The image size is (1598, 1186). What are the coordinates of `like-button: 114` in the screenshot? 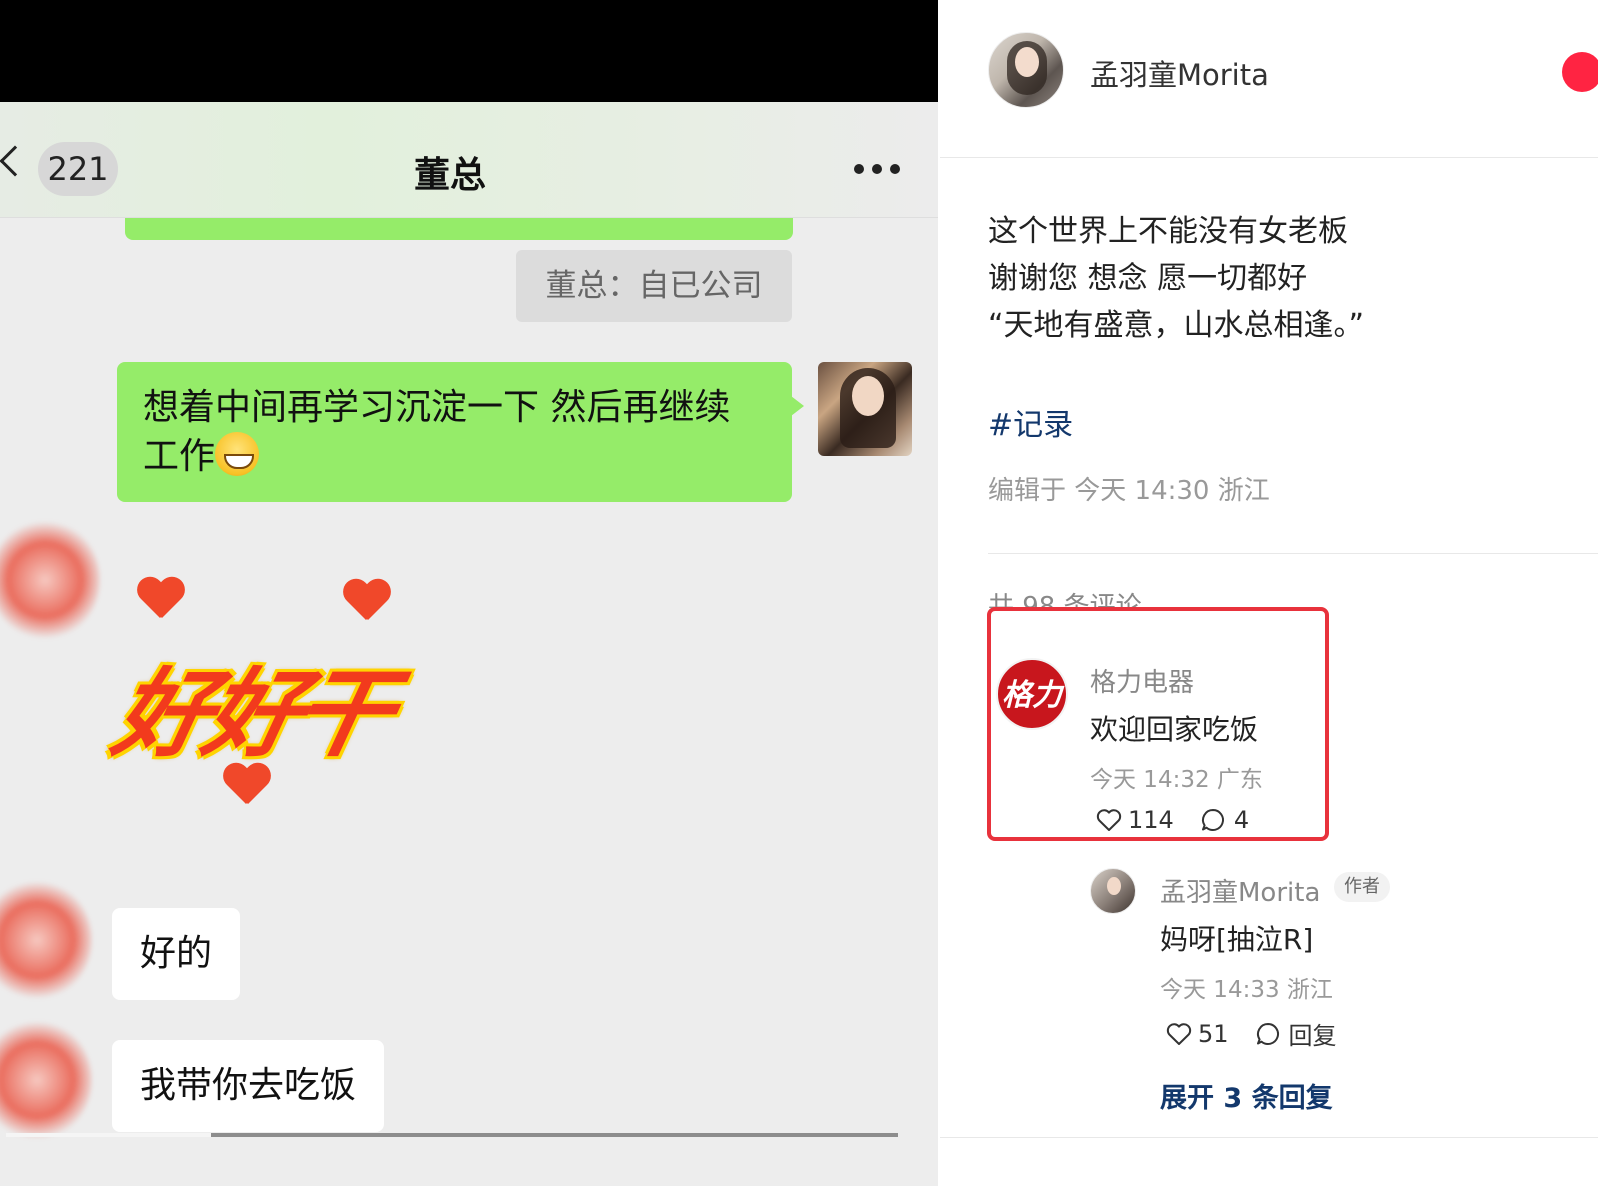 It's located at (1135, 820).